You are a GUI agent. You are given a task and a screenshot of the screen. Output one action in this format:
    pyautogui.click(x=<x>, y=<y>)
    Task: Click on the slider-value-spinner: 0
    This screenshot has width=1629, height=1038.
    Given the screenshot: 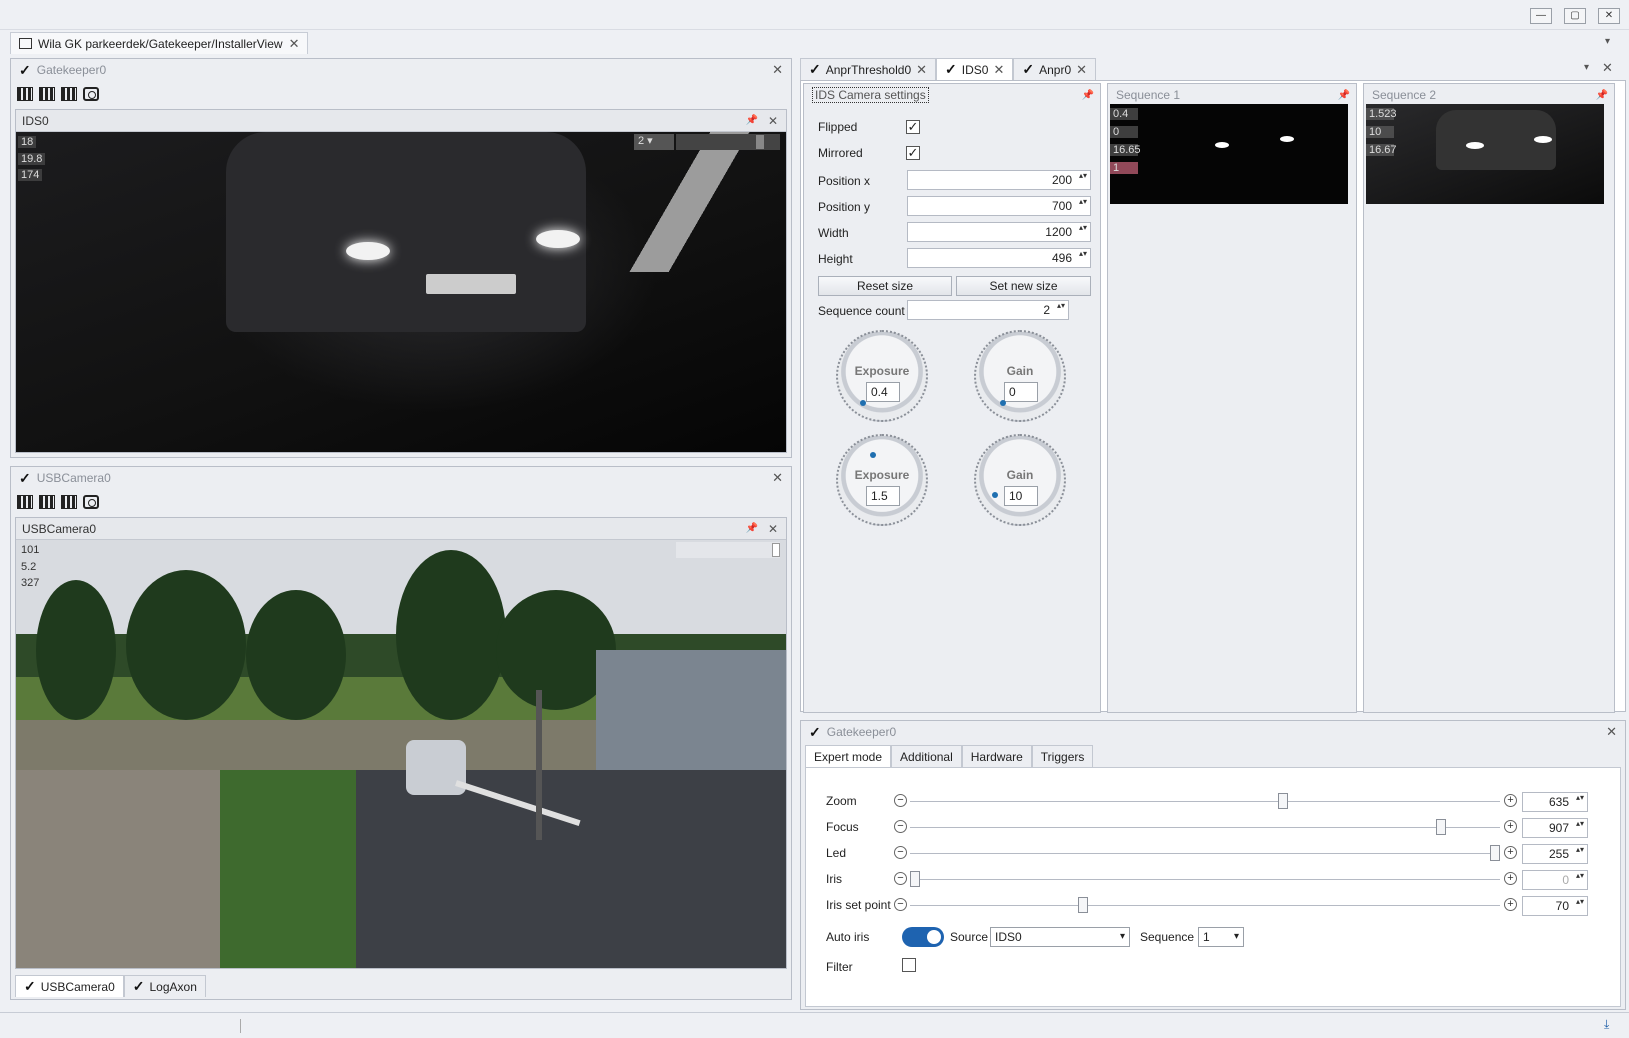 What is the action you would take?
    pyautogui.click(x=1555, y=880)
    